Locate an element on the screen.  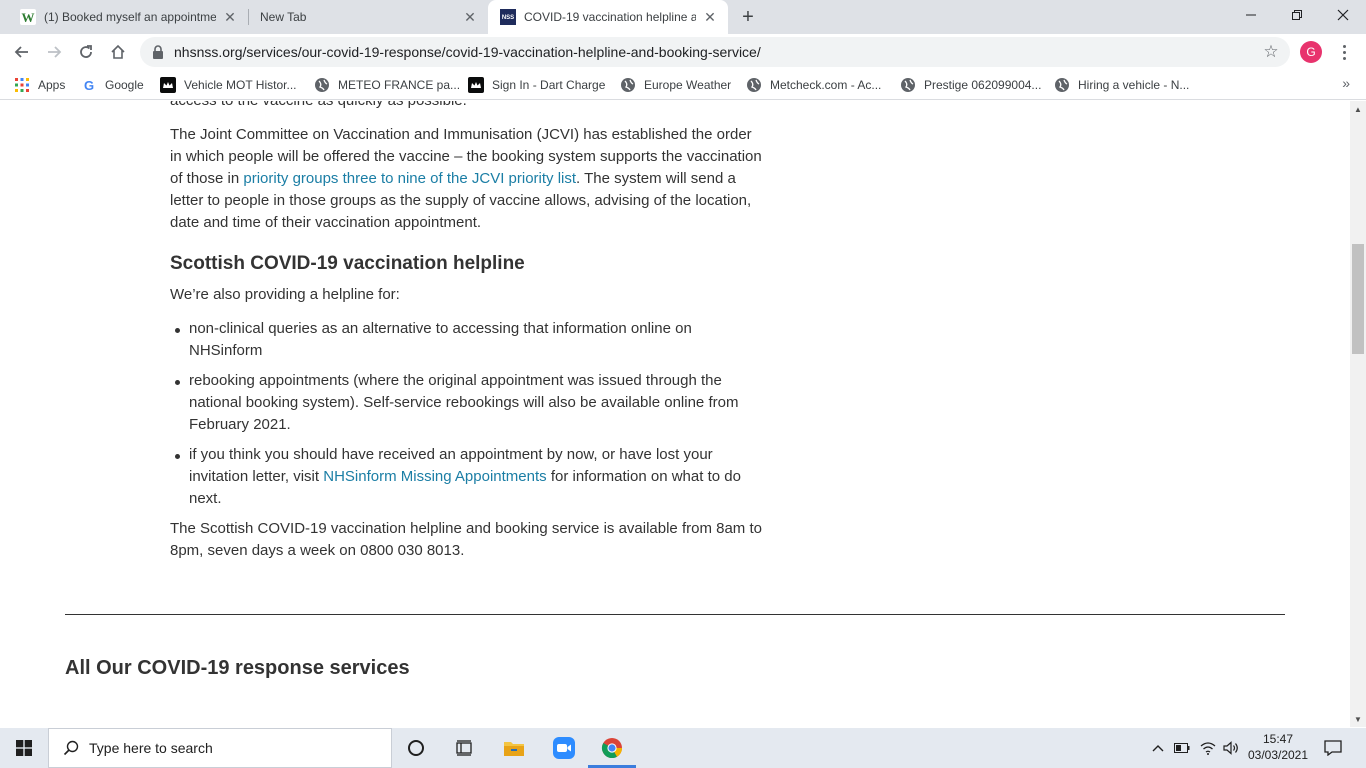
windows-logo-icon is located at coordinates (24, 748).